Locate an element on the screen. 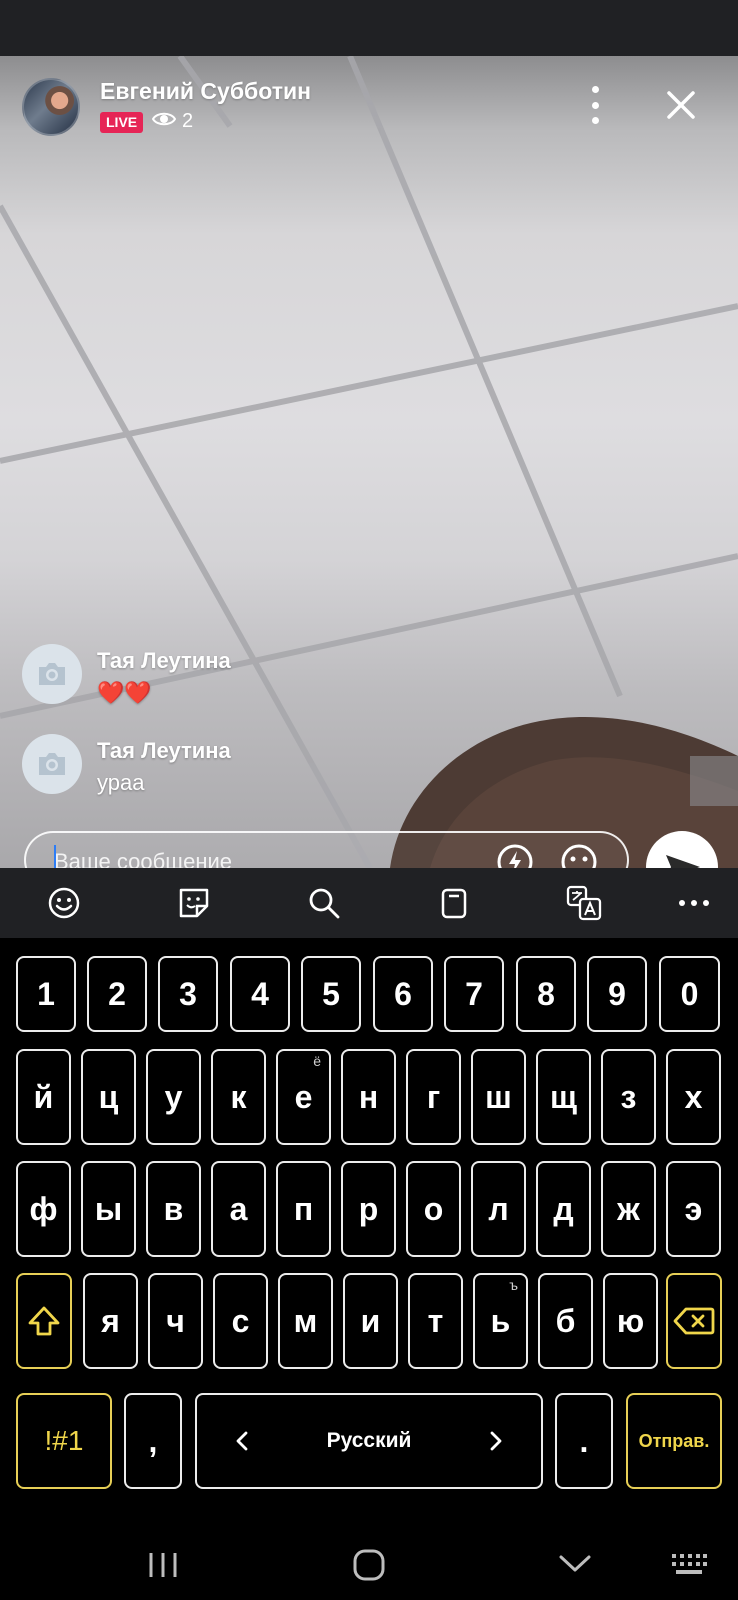 Image resolution: width=738 pixels, height=1600 pixels. home-icon is located at coordinates (369, 1565).